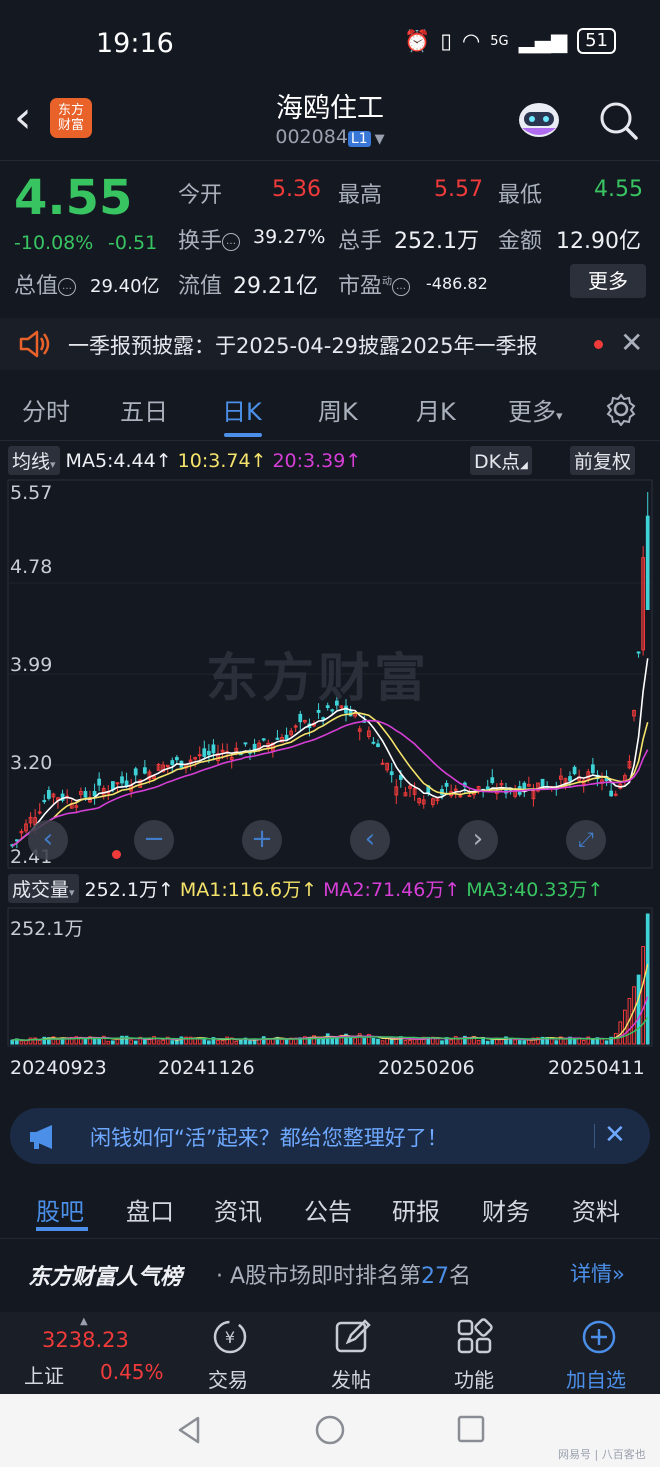  Describe the element at coordinates (436, 241) in the screenshot. I see `volume-value: 252.1万` at that location.